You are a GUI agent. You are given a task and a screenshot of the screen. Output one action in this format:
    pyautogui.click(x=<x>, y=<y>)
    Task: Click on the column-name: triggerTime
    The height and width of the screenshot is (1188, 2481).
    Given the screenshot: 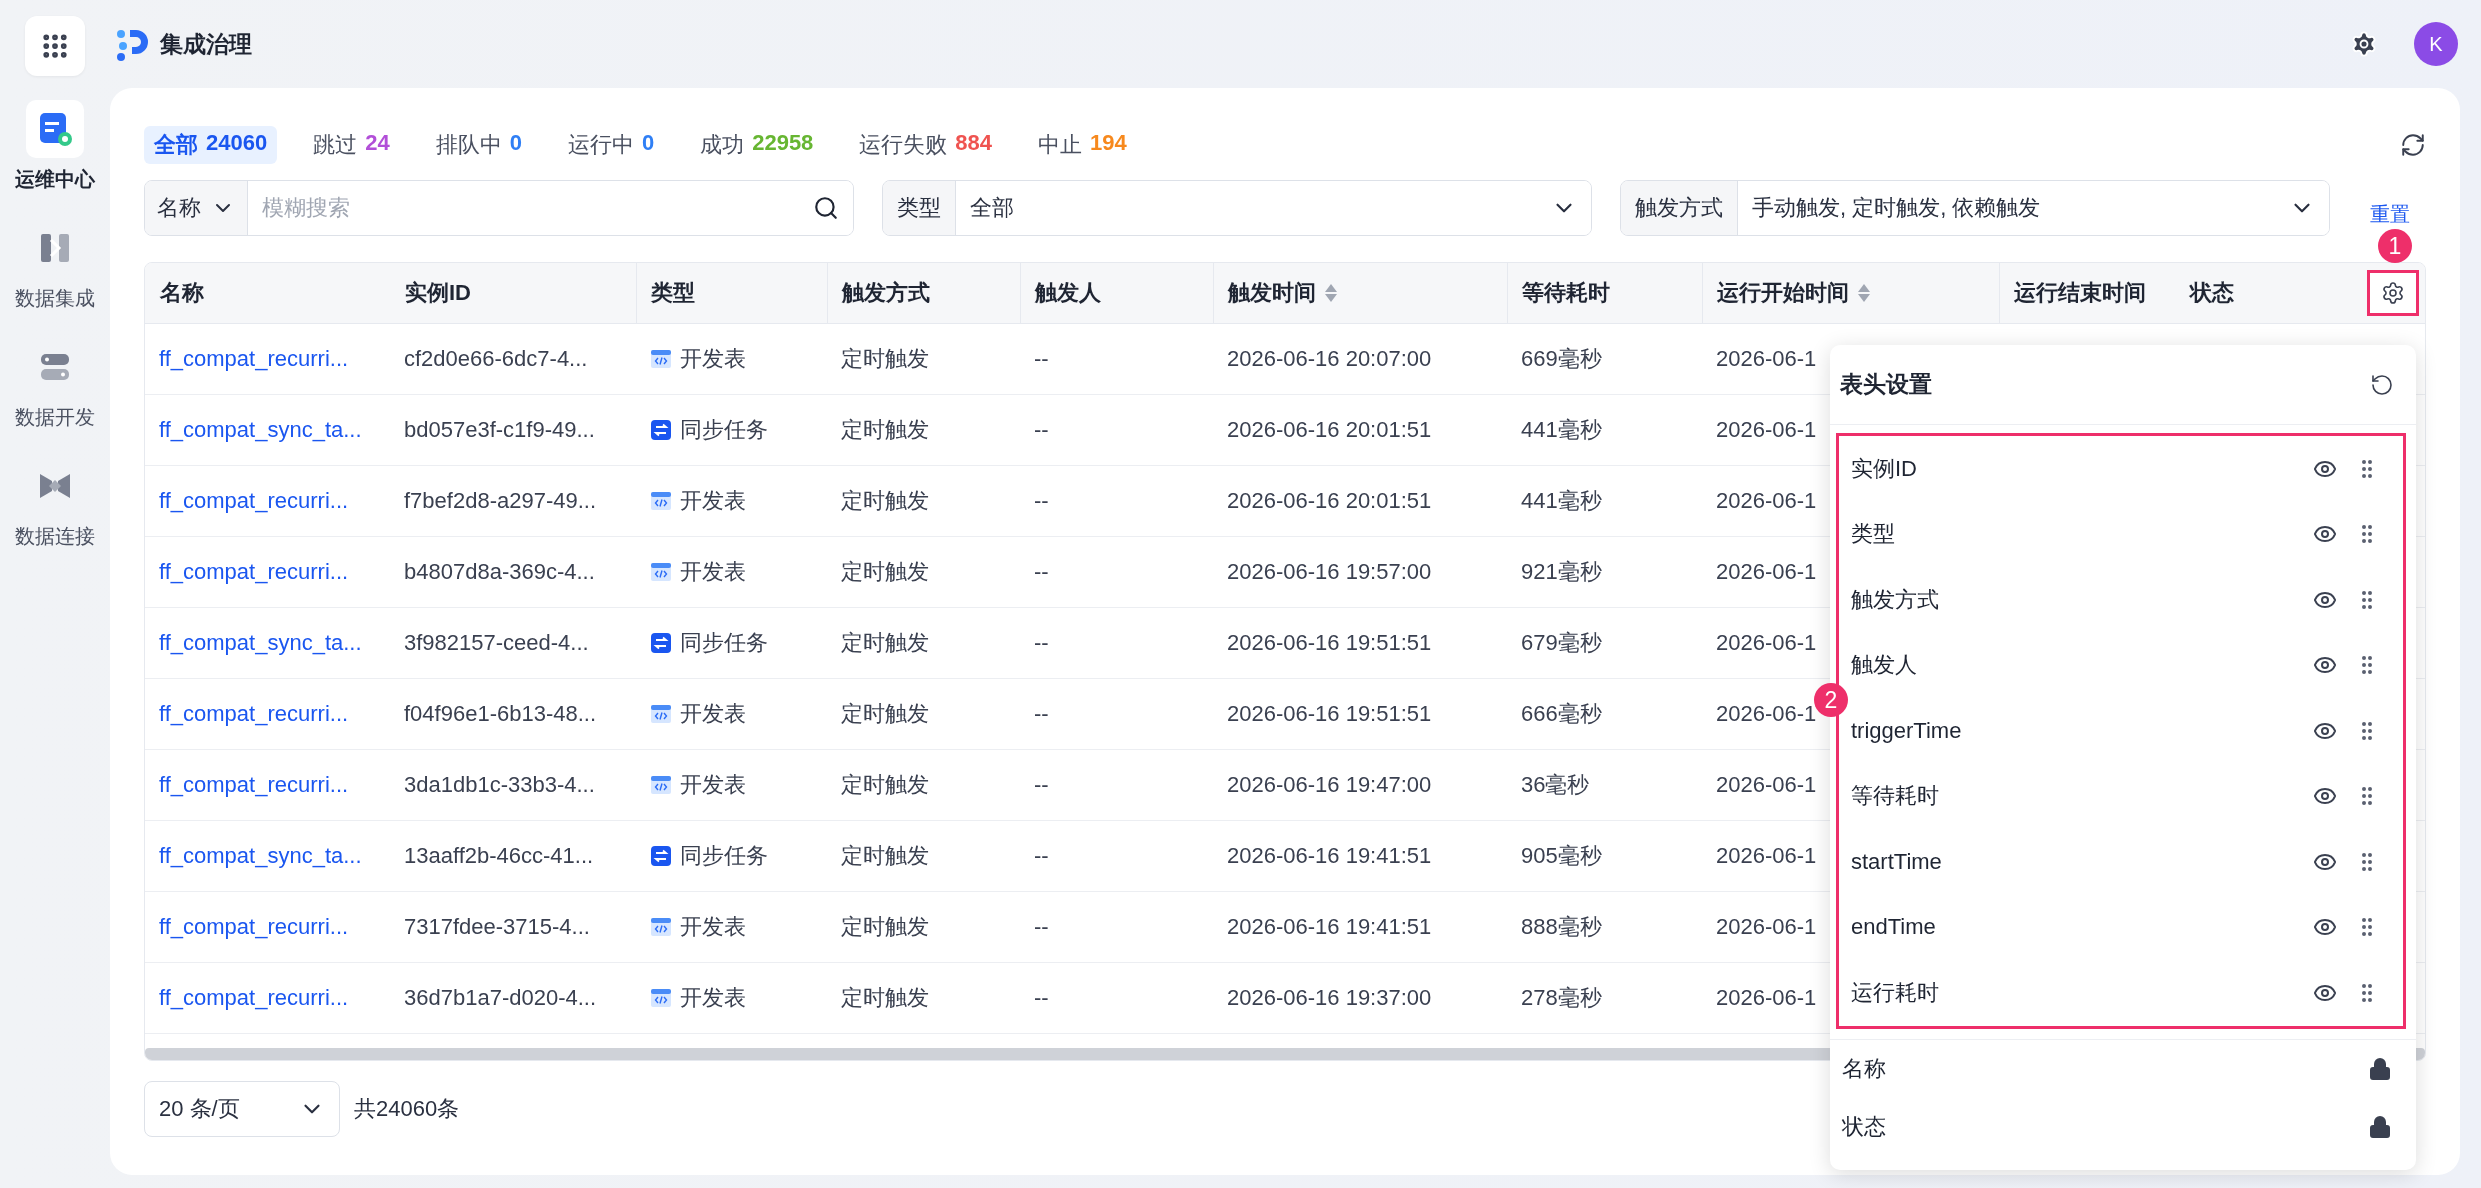 What is the action you would take?
    pyautogui.click(x=1907, y=730)
    